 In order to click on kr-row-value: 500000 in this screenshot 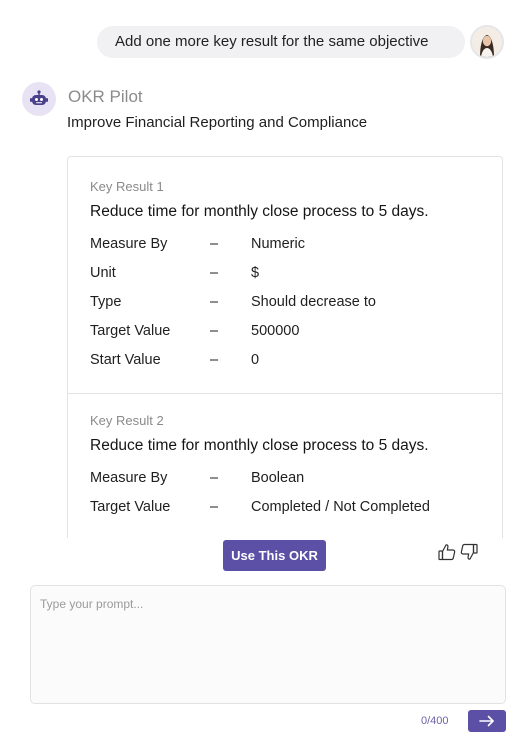, I will do `click(275, 330)`.